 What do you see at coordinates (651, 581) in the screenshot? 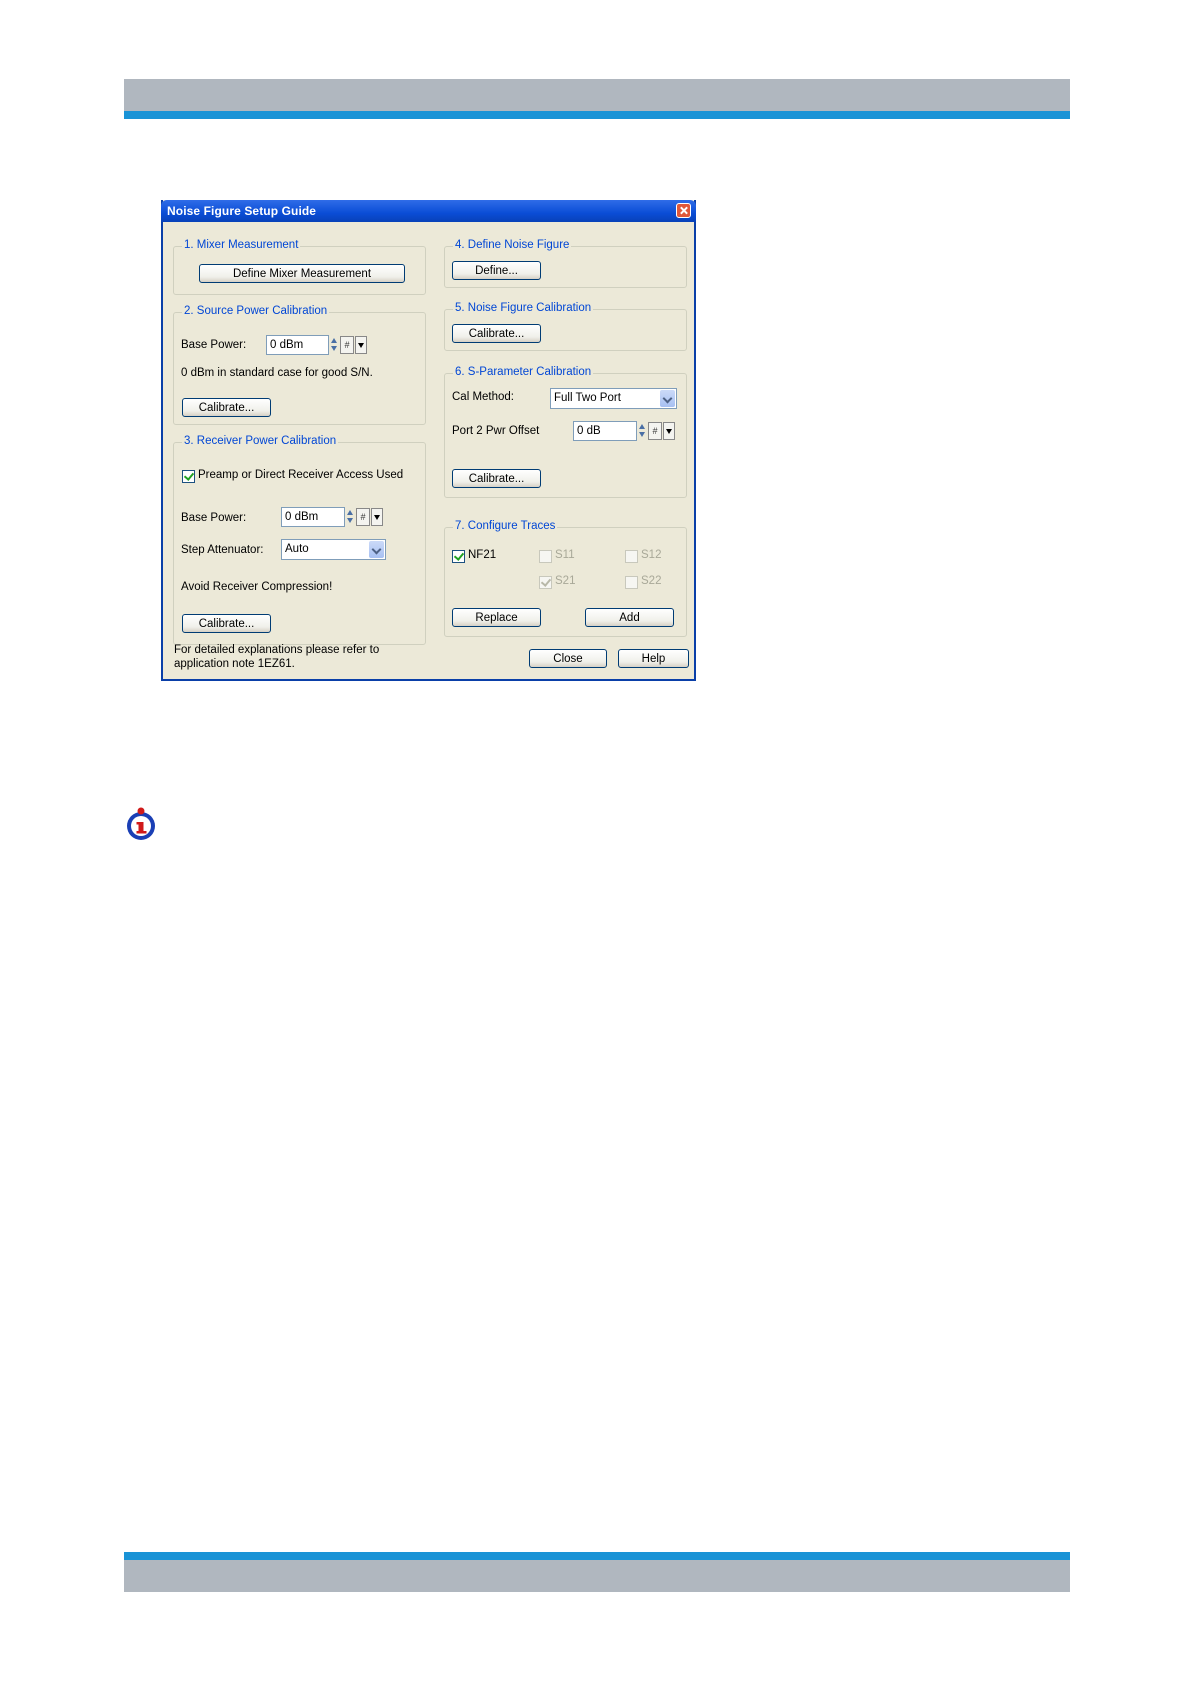
I see `s22-label: S22` at bounding box center [651, 581].